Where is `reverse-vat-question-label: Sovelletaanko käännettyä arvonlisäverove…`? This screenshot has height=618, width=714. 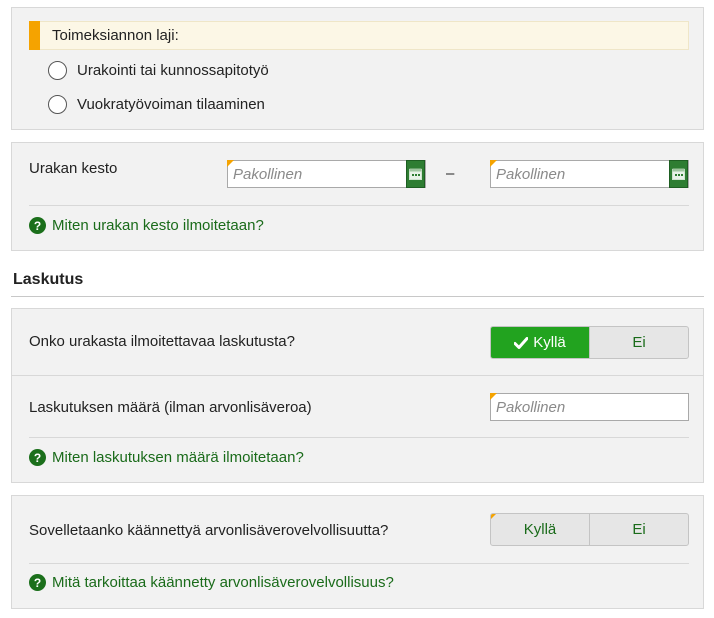 reverse-vat-question-label: Sovelletaanko käännettyä arvonlisäverove… is located at coordinates (209, 530).